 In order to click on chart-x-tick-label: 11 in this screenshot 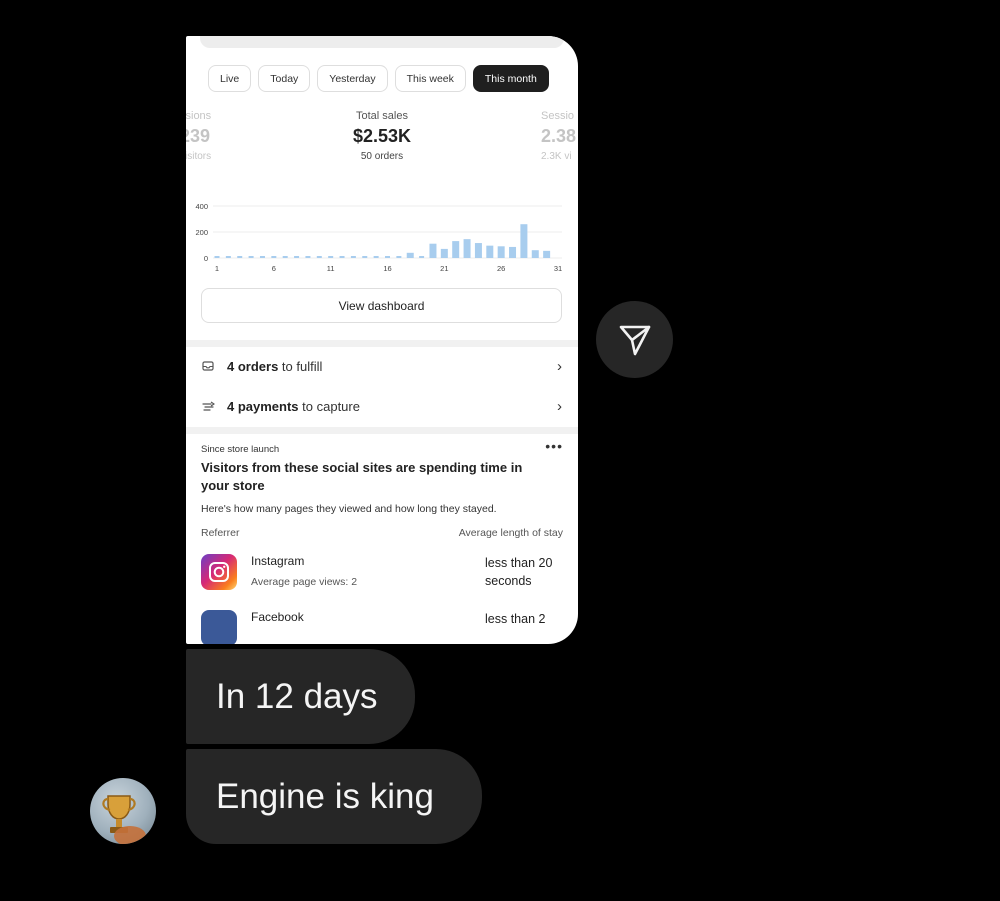, I will do `click(331, 268)`.